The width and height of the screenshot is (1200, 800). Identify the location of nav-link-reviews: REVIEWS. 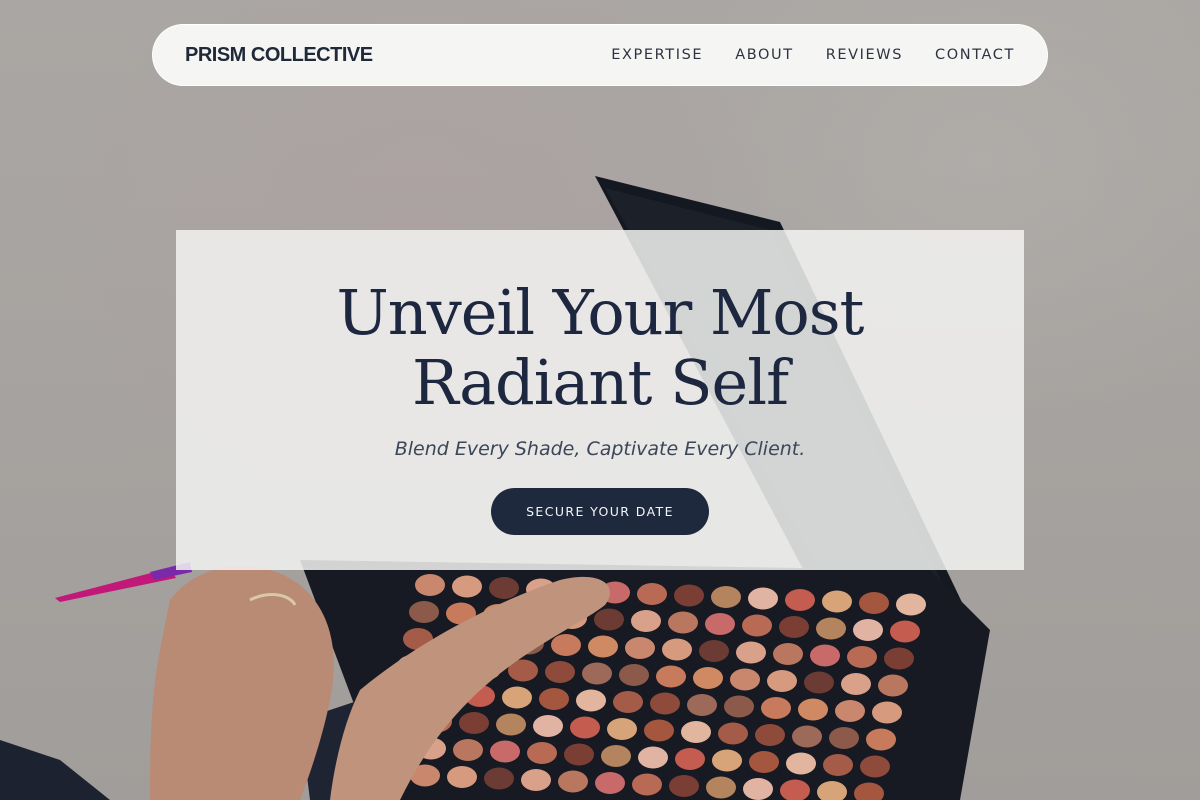
(864, 55).